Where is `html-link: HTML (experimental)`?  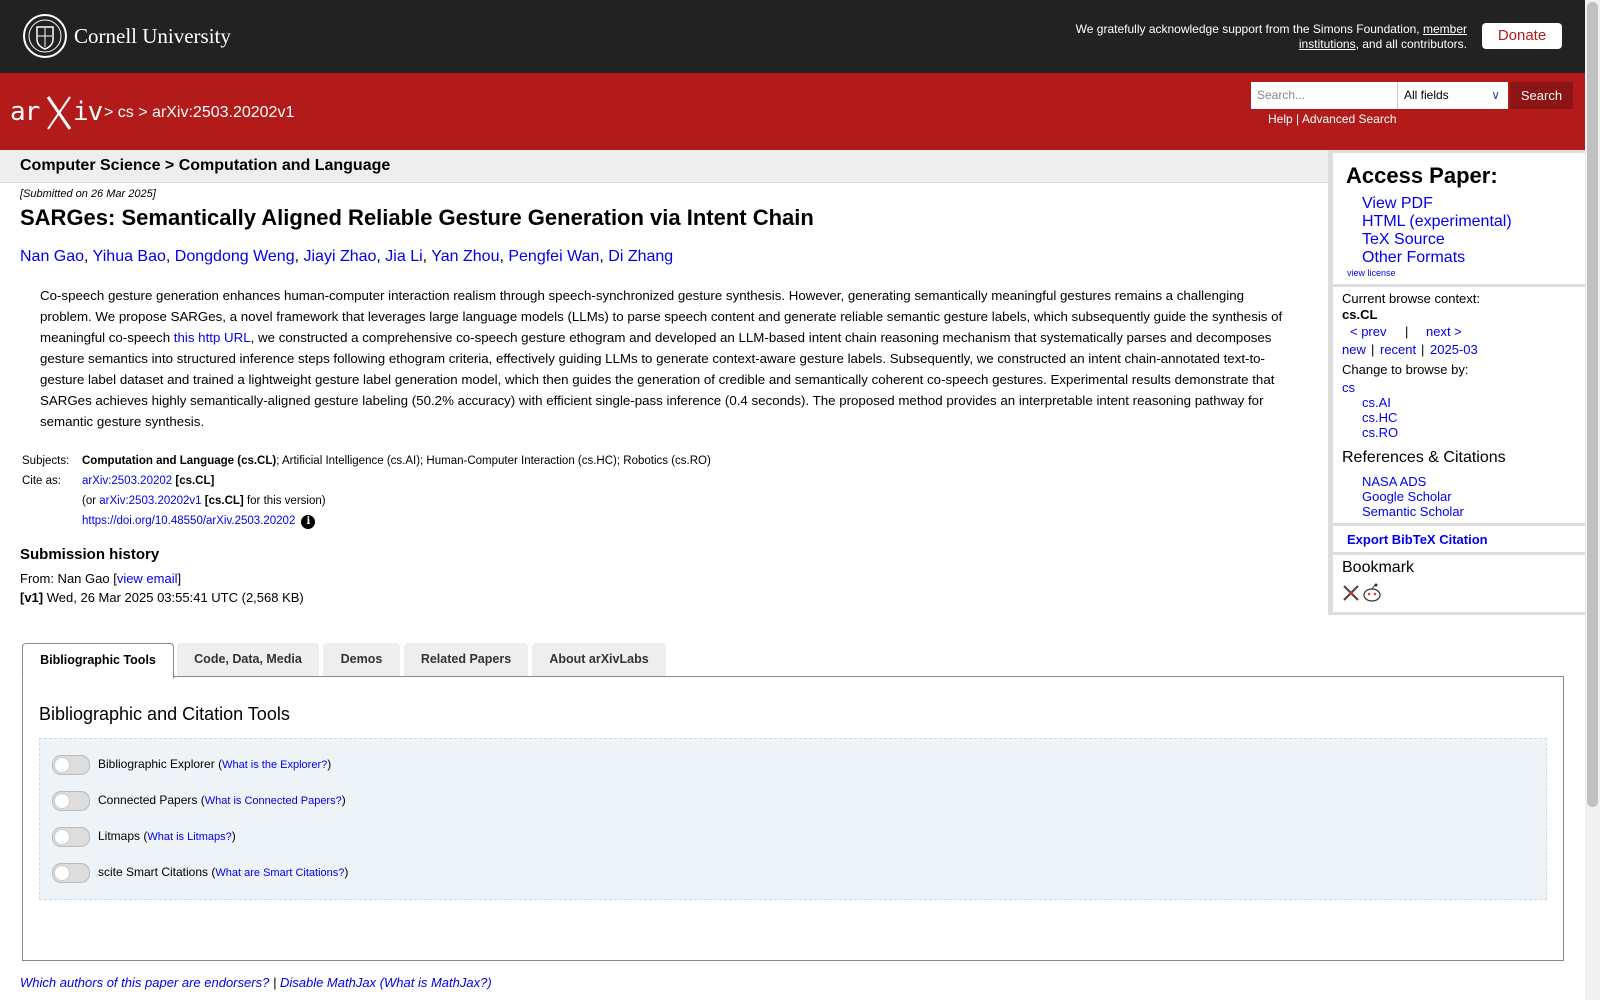
html-link: HTML (experimental) is located at coordinates (1437, 222).